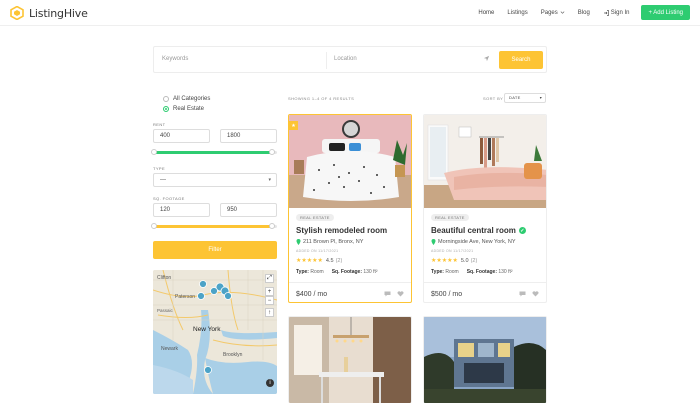  I want to click on dining-room-photo, so click(350, 360).